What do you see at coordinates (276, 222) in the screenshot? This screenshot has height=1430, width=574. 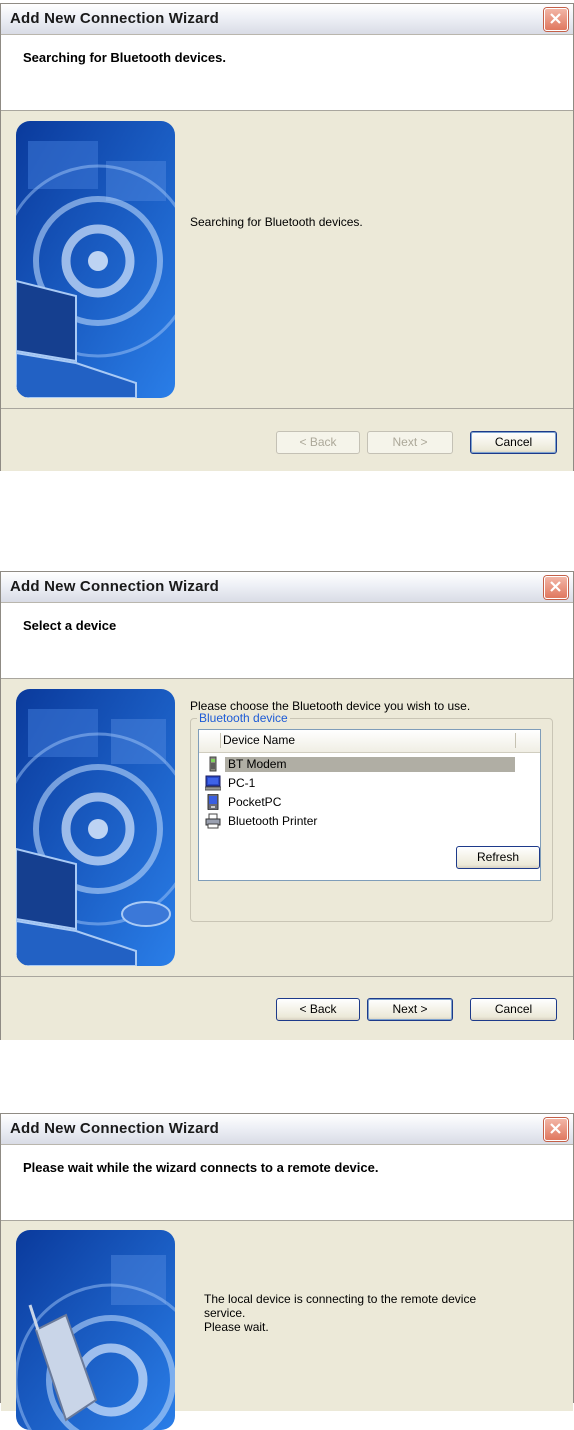 I see `status-message: Searching for Bluetooth devices.` at bounding box center [276, 222].